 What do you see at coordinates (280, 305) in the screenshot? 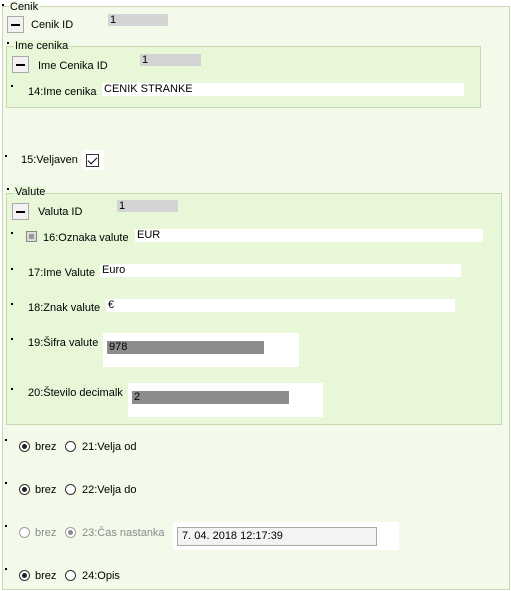
I see `znak-valute-input: €` at bounding box center [280, 305].